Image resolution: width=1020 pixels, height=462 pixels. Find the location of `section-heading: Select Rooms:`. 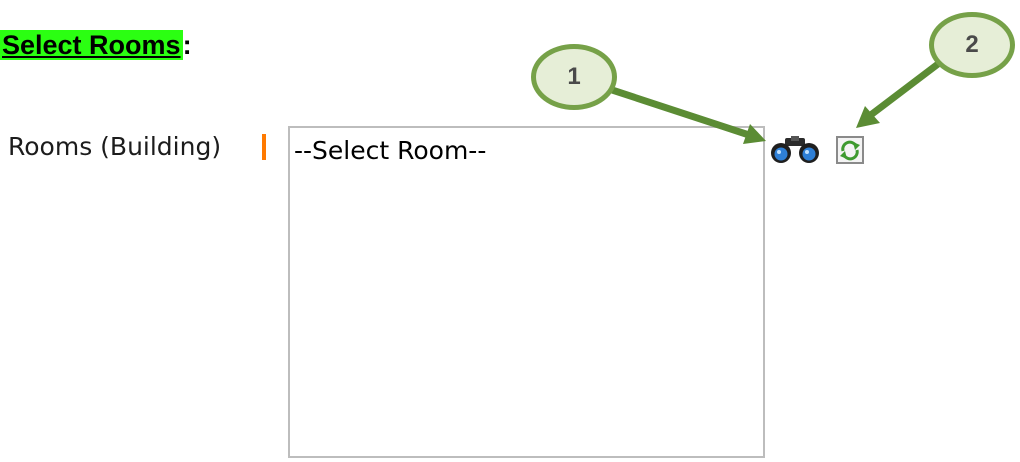

section-heading: Select Rooms: is located at coordinates (96, 45).